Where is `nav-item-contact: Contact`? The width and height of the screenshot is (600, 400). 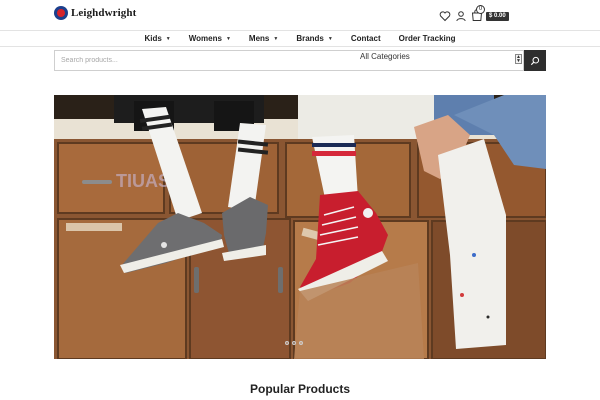
nav-item-contact: Contact is located at coordinates (366, 38).